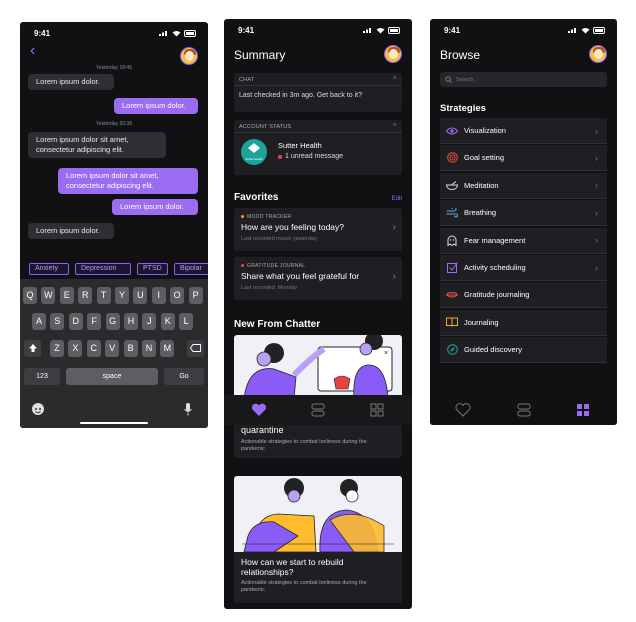 This screenshot has width=636, height=622. Describe the element at coordinates (103, 295) in the screenshot. I see `key-t: T` at that location.